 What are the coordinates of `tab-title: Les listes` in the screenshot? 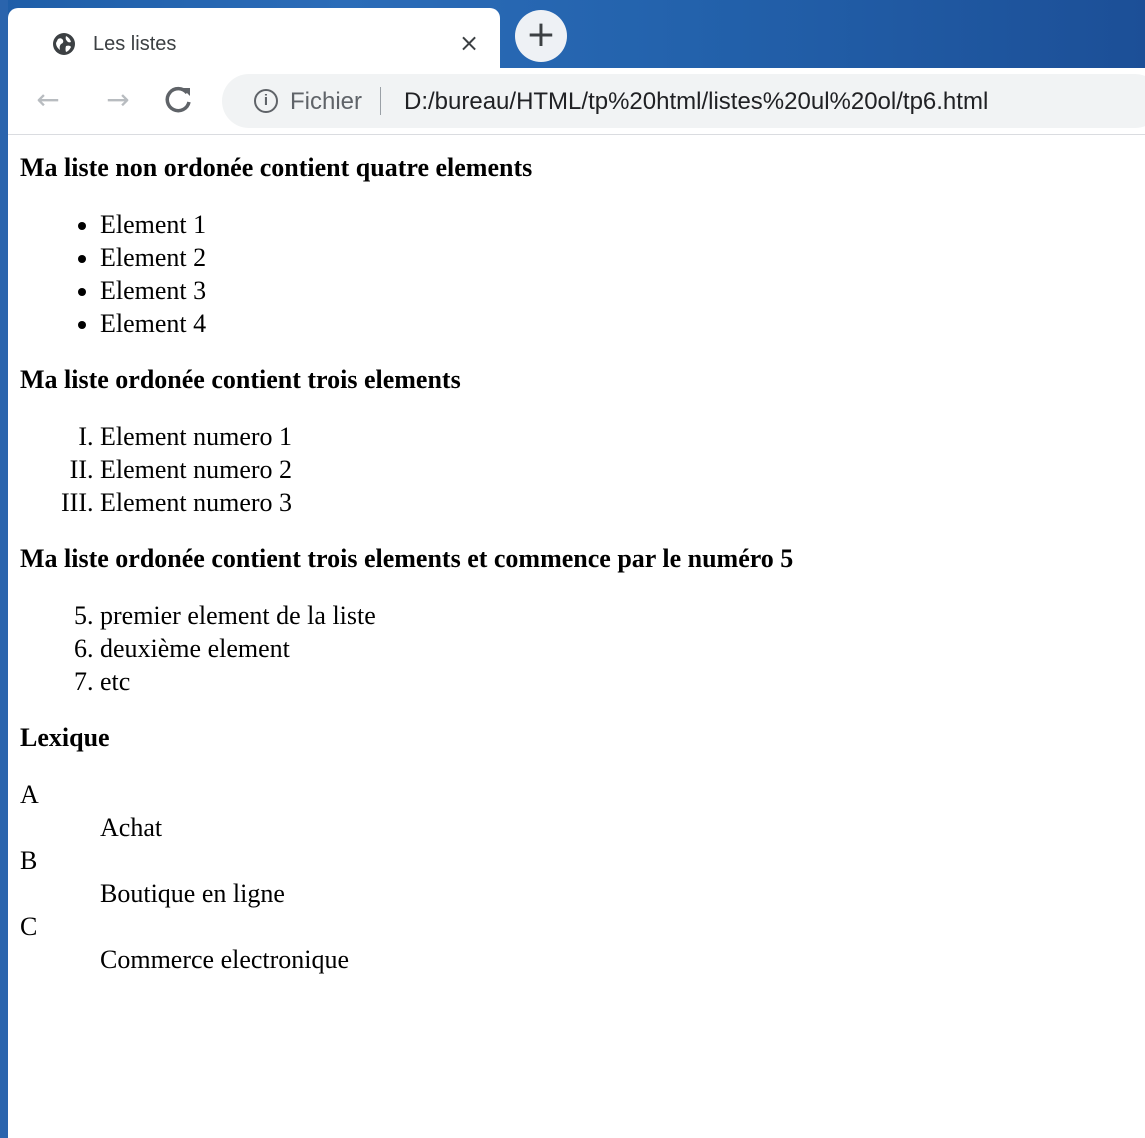 It's located at (135, 44).